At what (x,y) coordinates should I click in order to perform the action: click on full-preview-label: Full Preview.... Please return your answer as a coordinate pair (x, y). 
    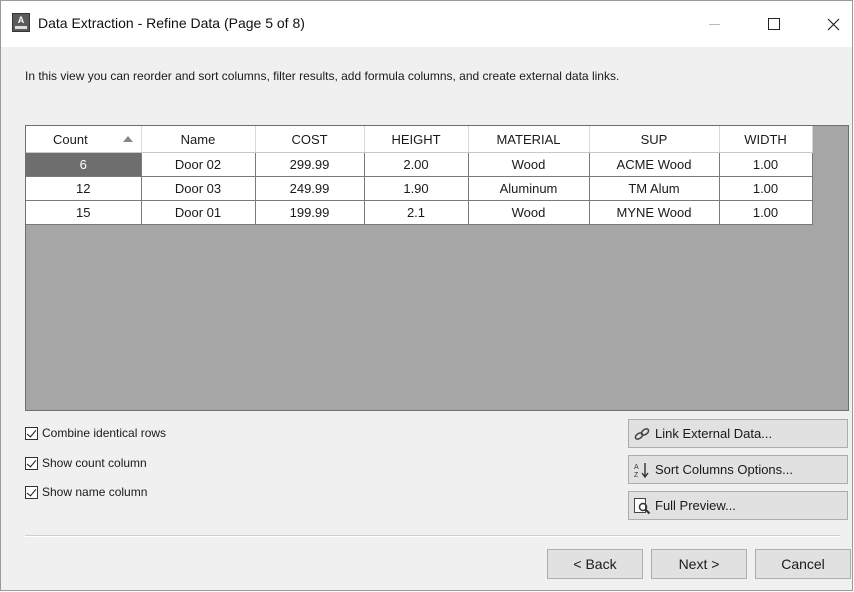
    Looking at the image, I should click on (695, 505).